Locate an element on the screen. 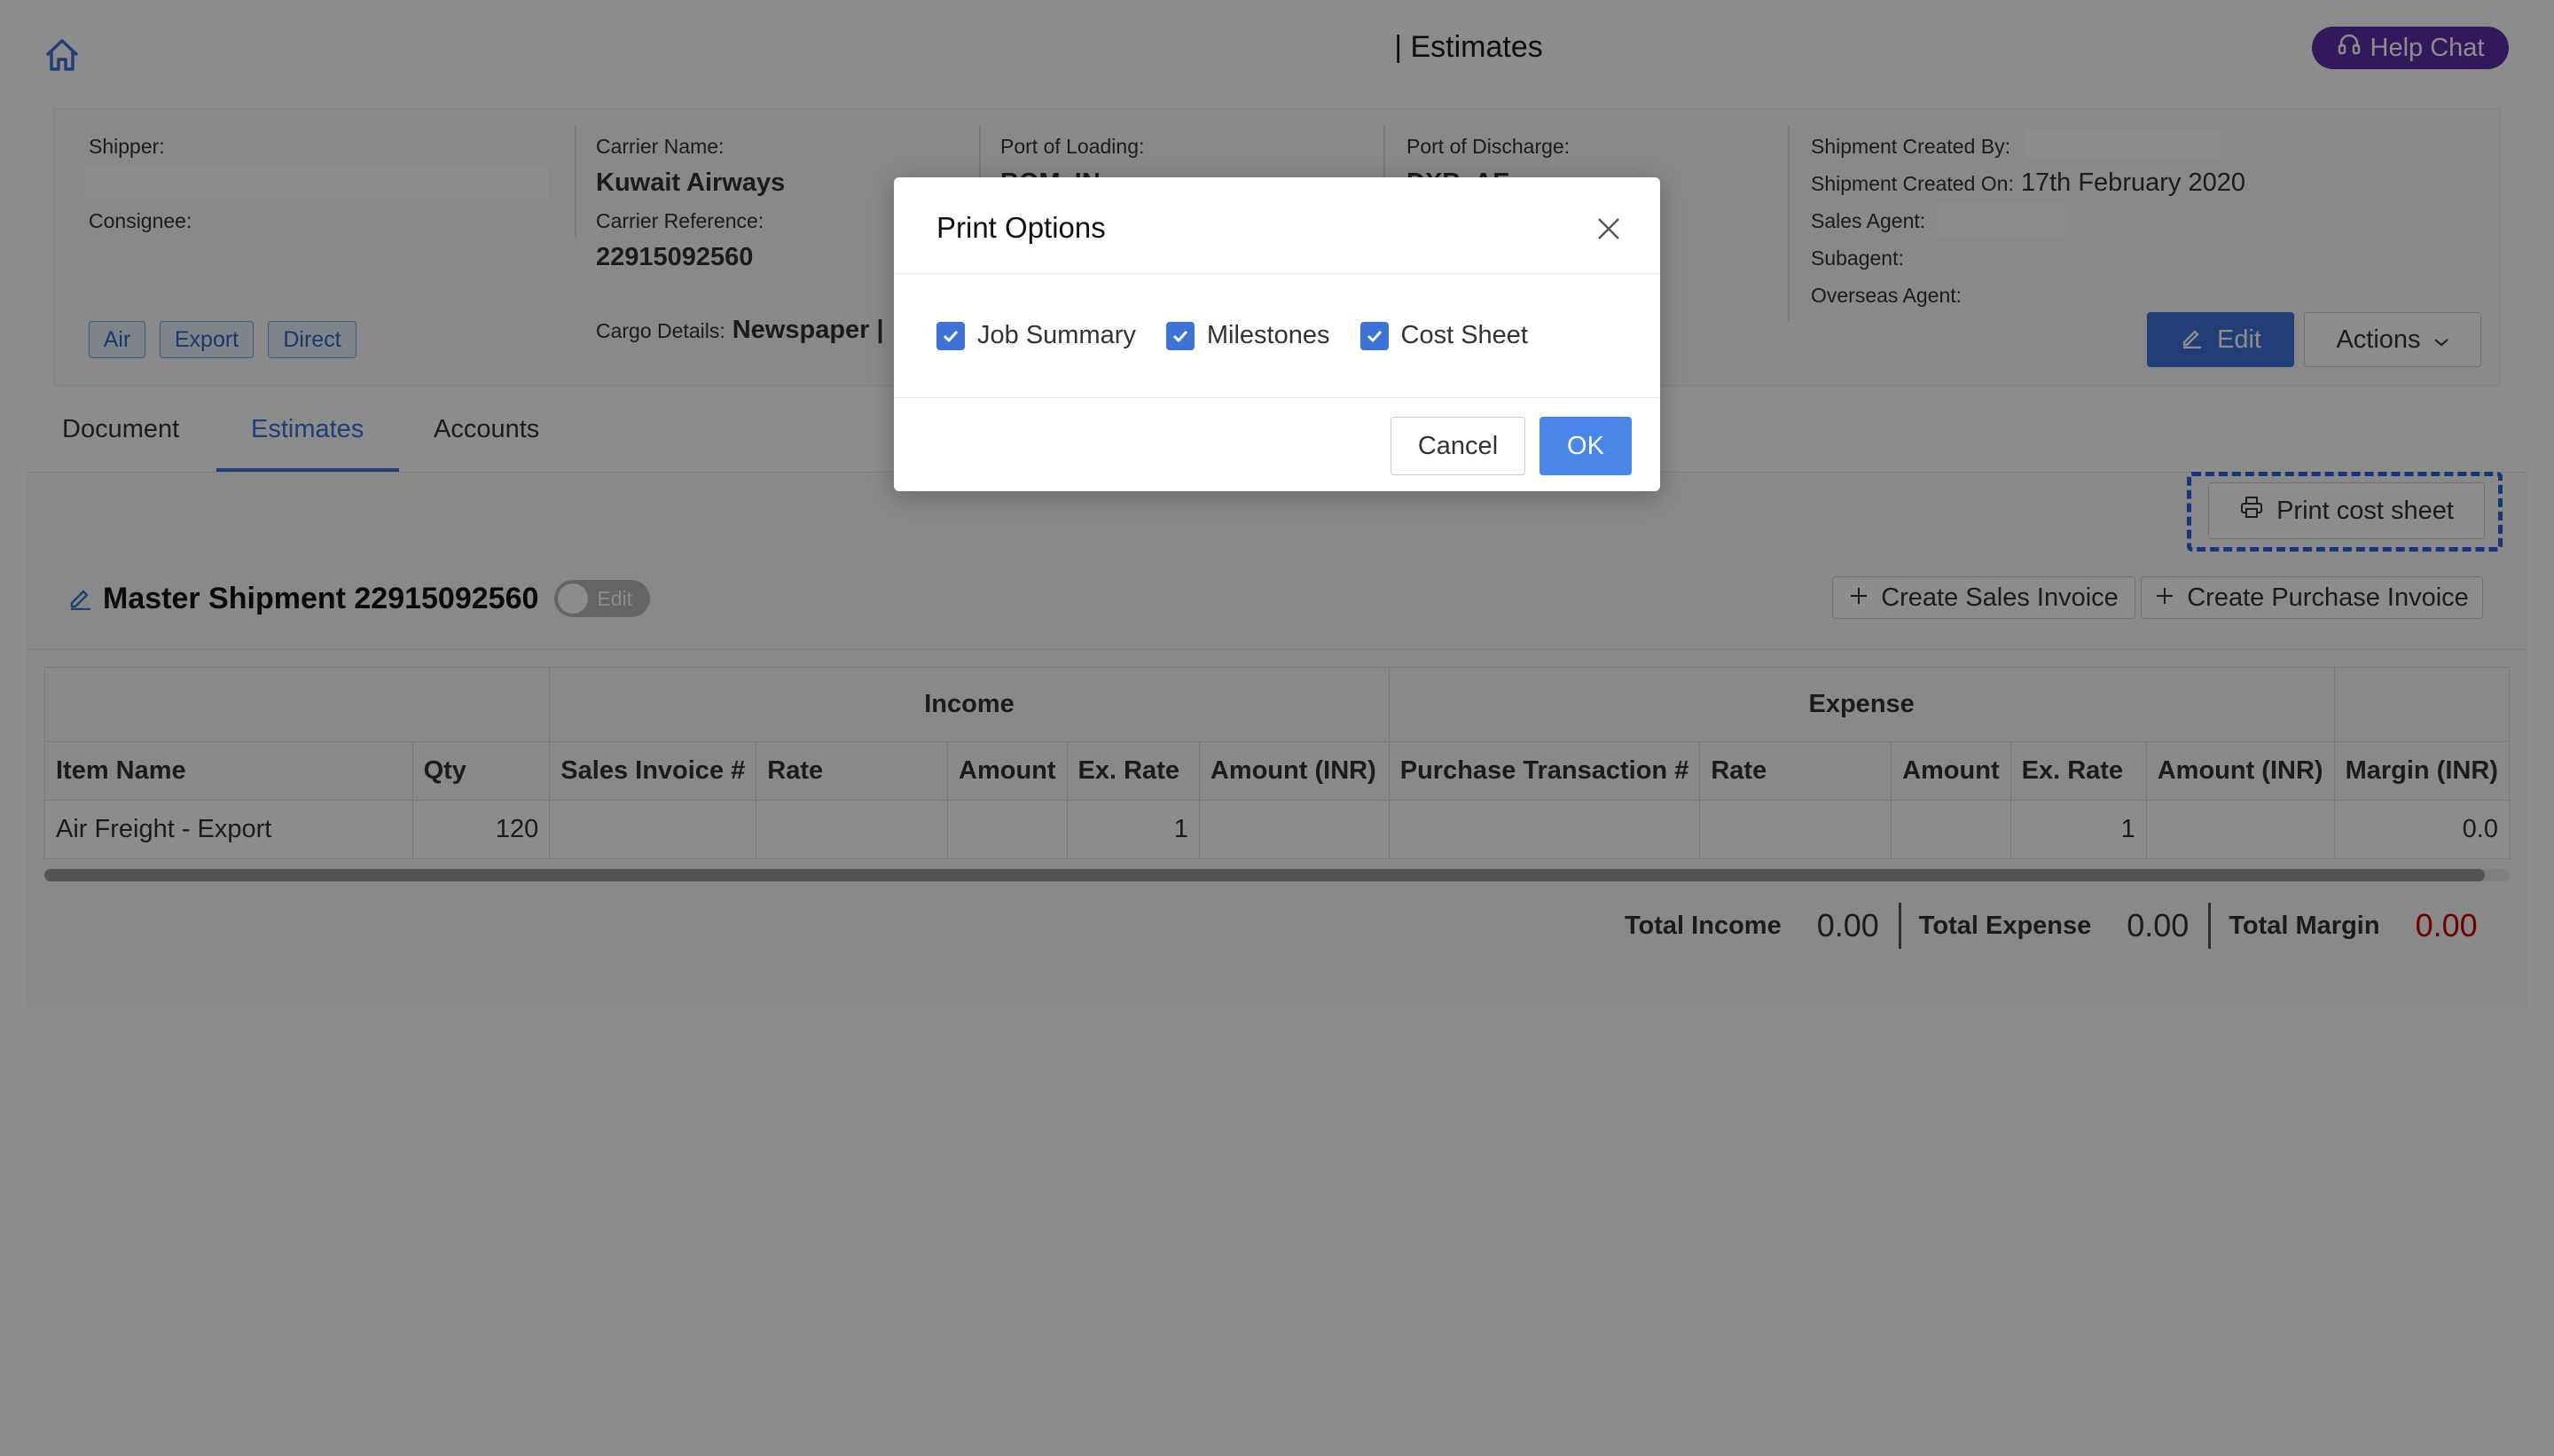 The width and height of the screenshot is (2554, 1456). option-label: Cost Sheet is located at coordinates (1464, 335).